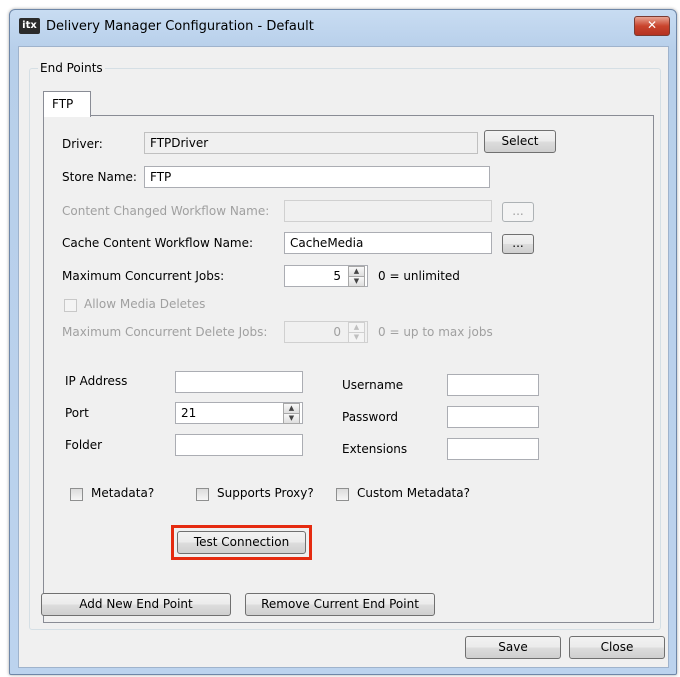  I want to click on select-driver-button: Select, so click(520, 141).